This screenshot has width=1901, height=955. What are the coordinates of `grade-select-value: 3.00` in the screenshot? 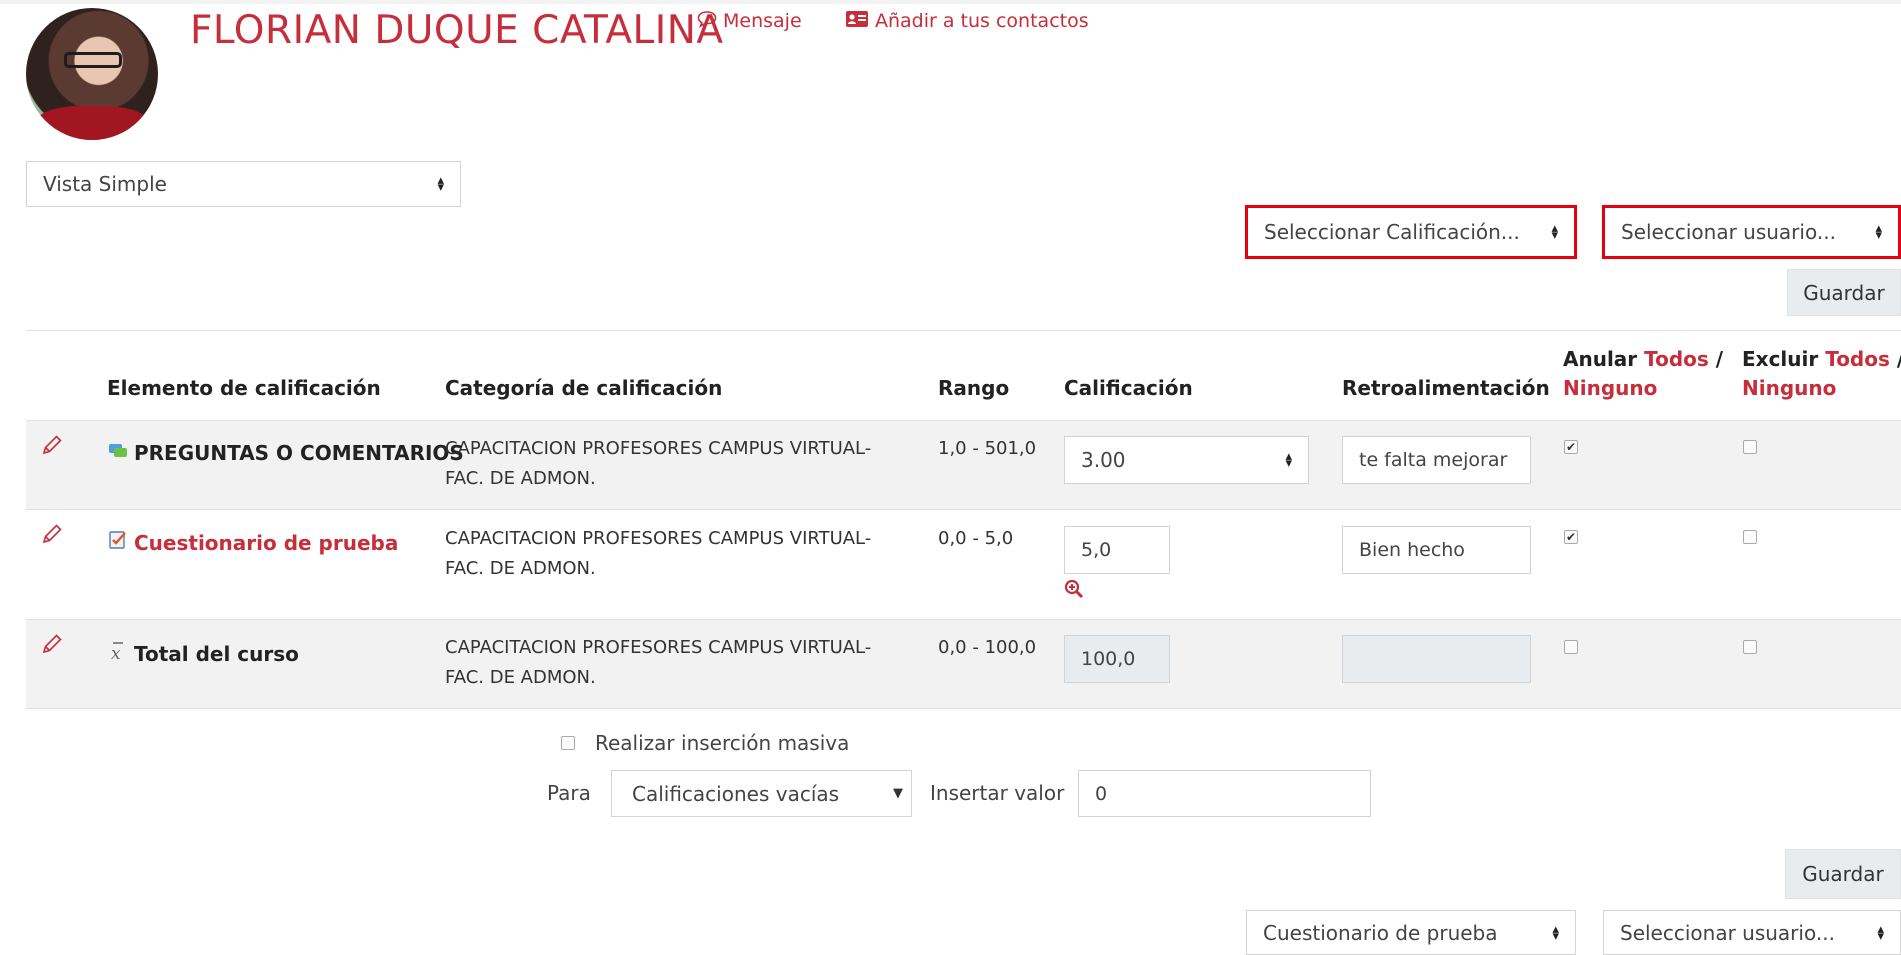 It's located at (1103, 460).